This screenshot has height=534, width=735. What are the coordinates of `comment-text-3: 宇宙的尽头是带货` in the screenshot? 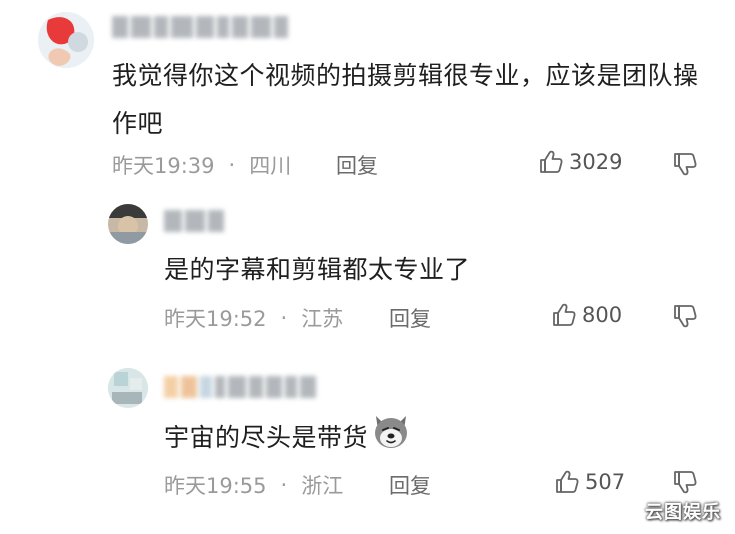 It's located at (424, 439).